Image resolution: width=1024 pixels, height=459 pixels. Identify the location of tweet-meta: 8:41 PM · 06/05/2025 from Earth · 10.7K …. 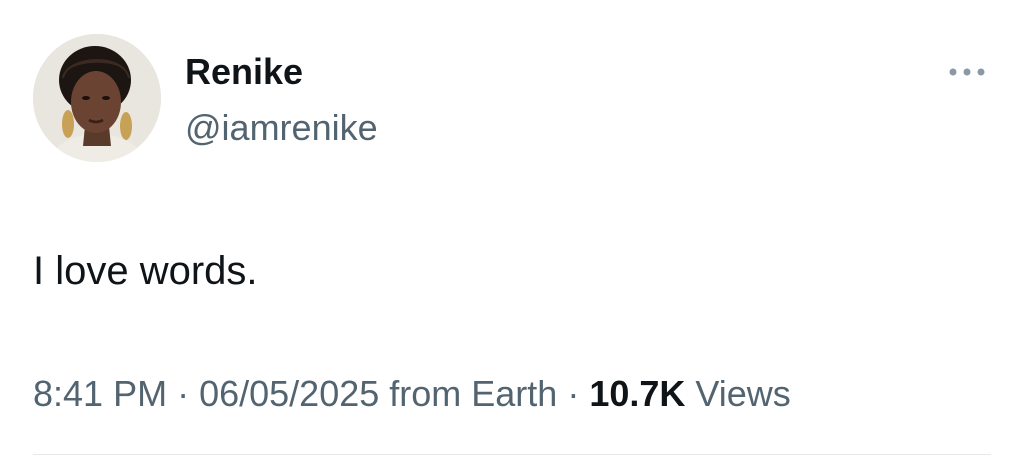
(412, 394).